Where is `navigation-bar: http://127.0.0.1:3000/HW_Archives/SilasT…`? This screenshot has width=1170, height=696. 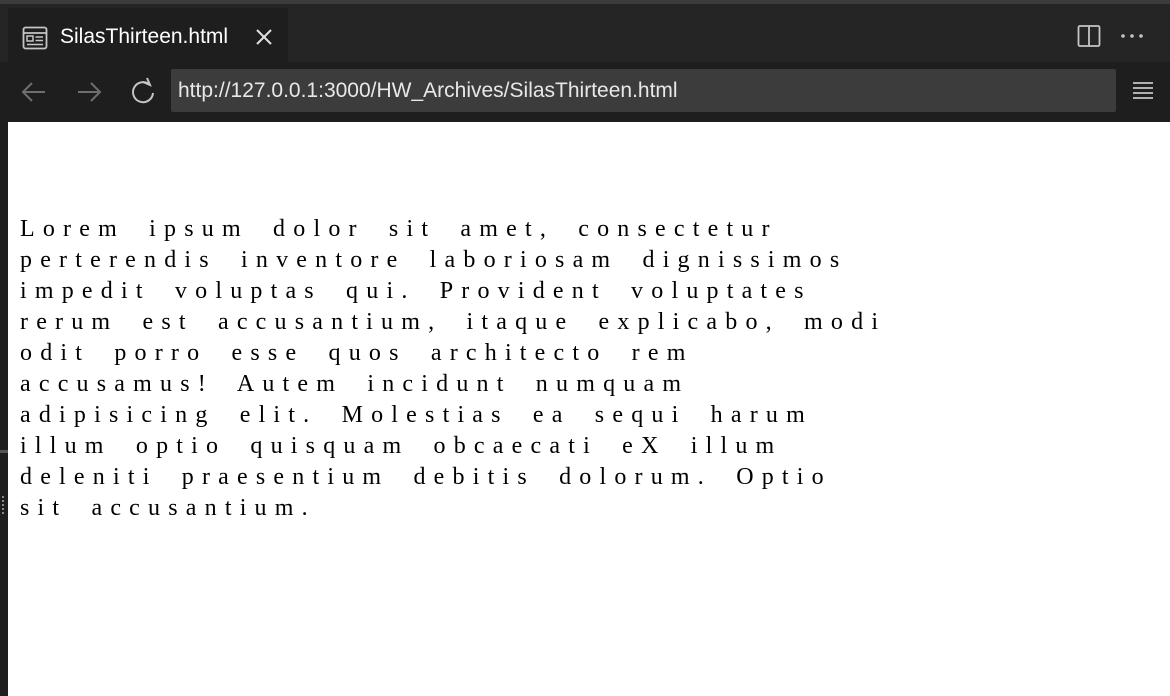 navigation-bar: http://127.0.0.1:3000/HW_Archives/SilasT… is located at coordinates (585, 92).